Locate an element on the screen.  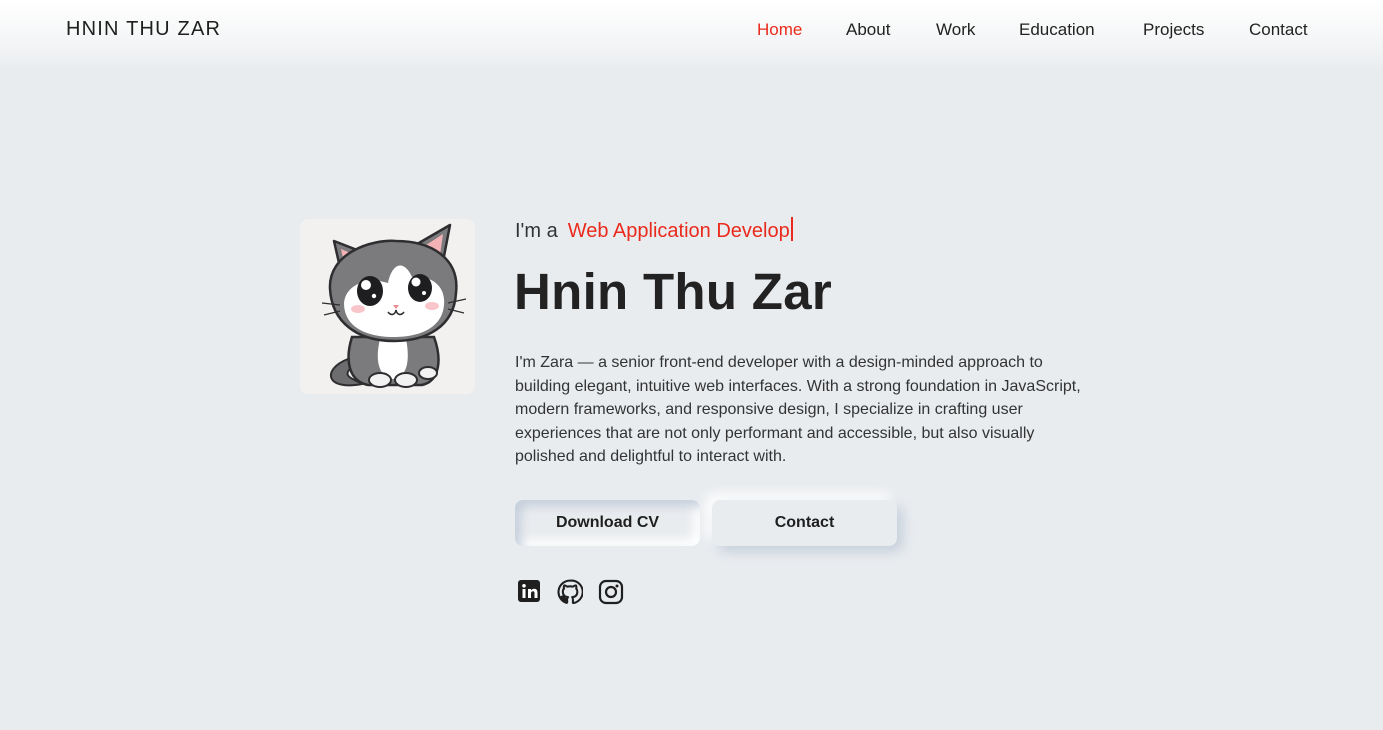
linkedin-icon is located at coordinates (530, 592).